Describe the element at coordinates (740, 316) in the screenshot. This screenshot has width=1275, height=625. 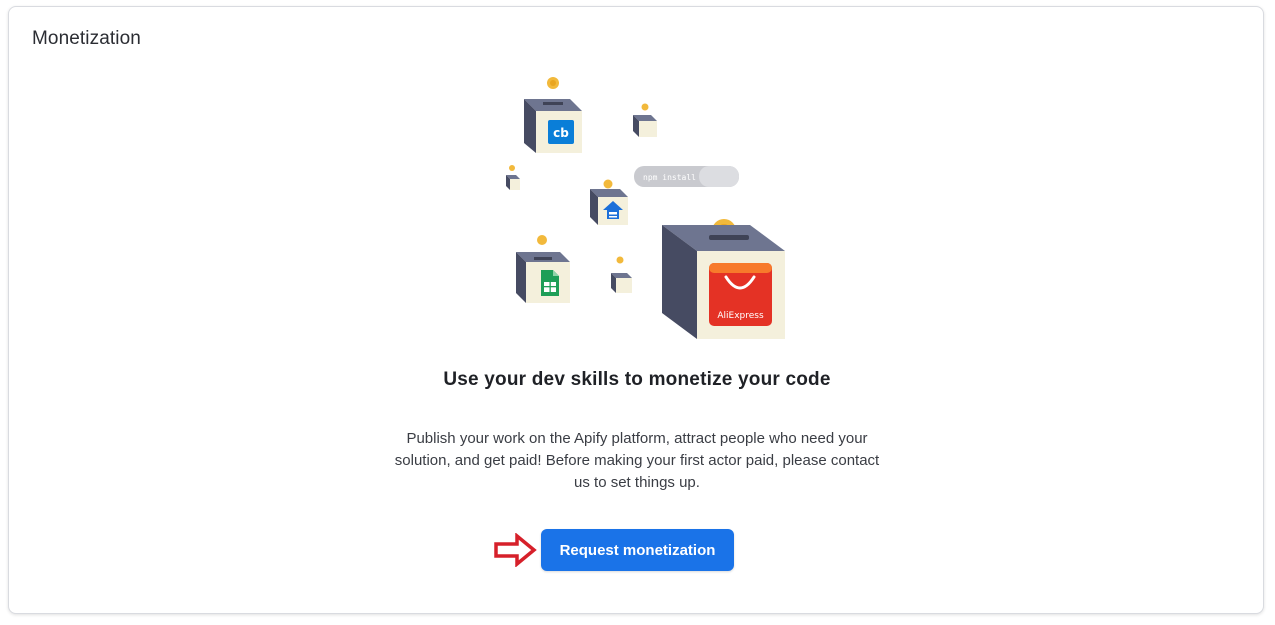
I see `svg-text: AliExpress` at that location.